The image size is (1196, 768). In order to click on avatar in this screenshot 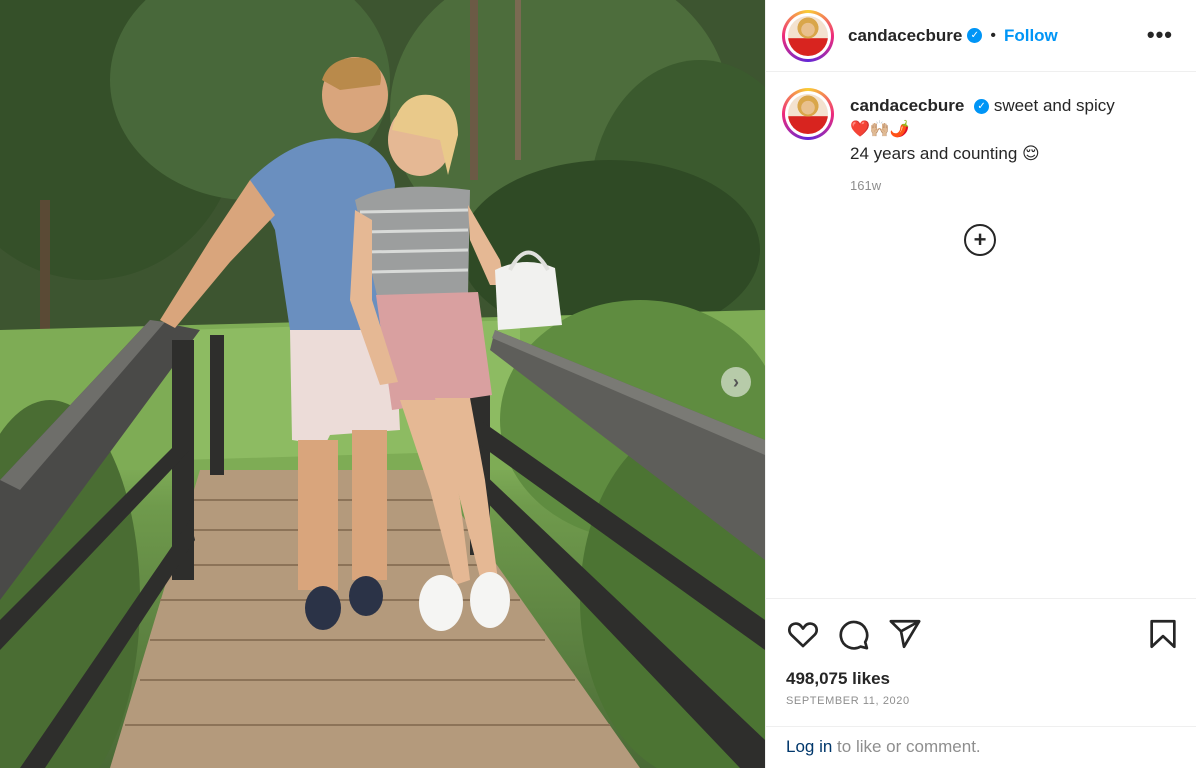, I will do `click(808, 35)`.